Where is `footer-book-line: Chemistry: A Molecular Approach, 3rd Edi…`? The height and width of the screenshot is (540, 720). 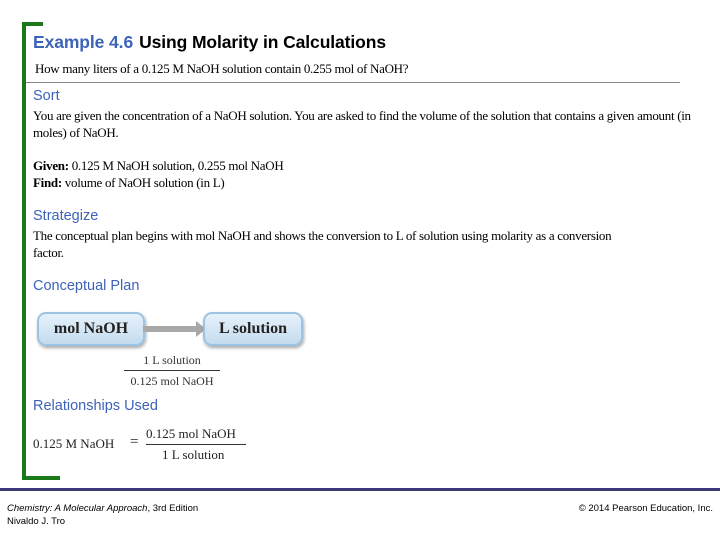
footer-book-line: Chemistry: A Molecular Approach, 3rd Edi… is located at coordinates (102, 508).